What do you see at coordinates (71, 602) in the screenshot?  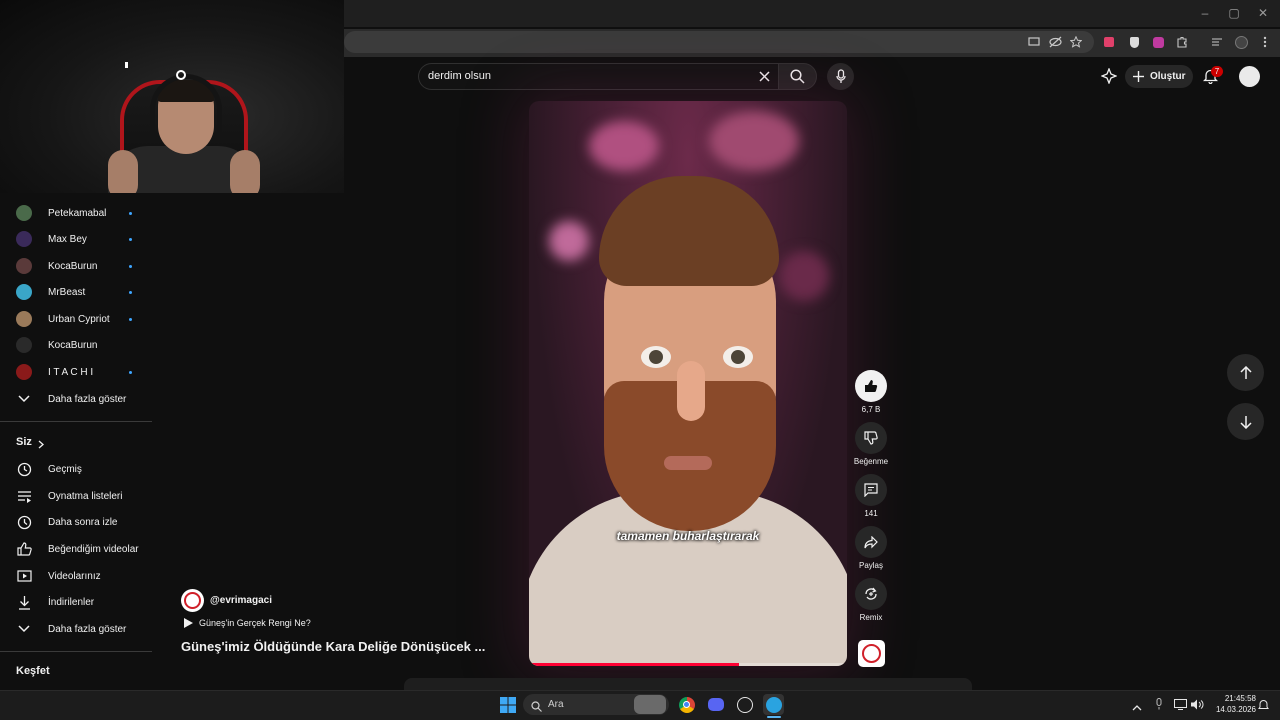 I see `sidebar-item-label: İndirilenler` at bounding box center [71, 602].